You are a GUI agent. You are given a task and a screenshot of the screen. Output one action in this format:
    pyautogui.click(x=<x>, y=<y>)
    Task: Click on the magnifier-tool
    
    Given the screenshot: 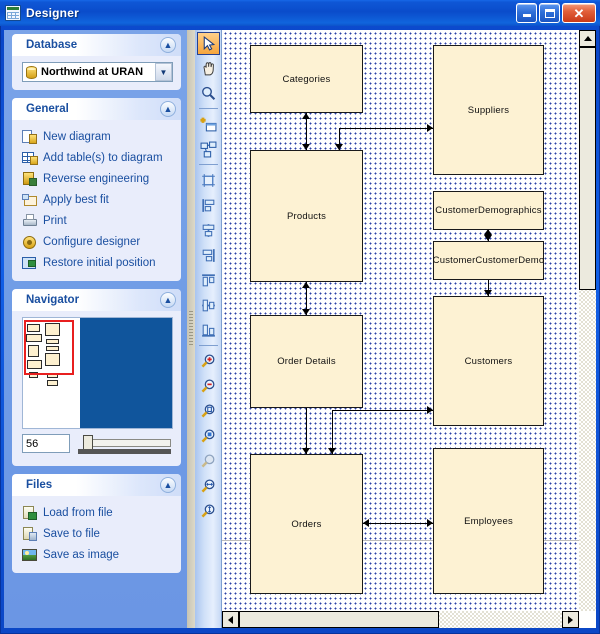 What is the action you would take?
    pyautogui.click(x=208, y=93)
    